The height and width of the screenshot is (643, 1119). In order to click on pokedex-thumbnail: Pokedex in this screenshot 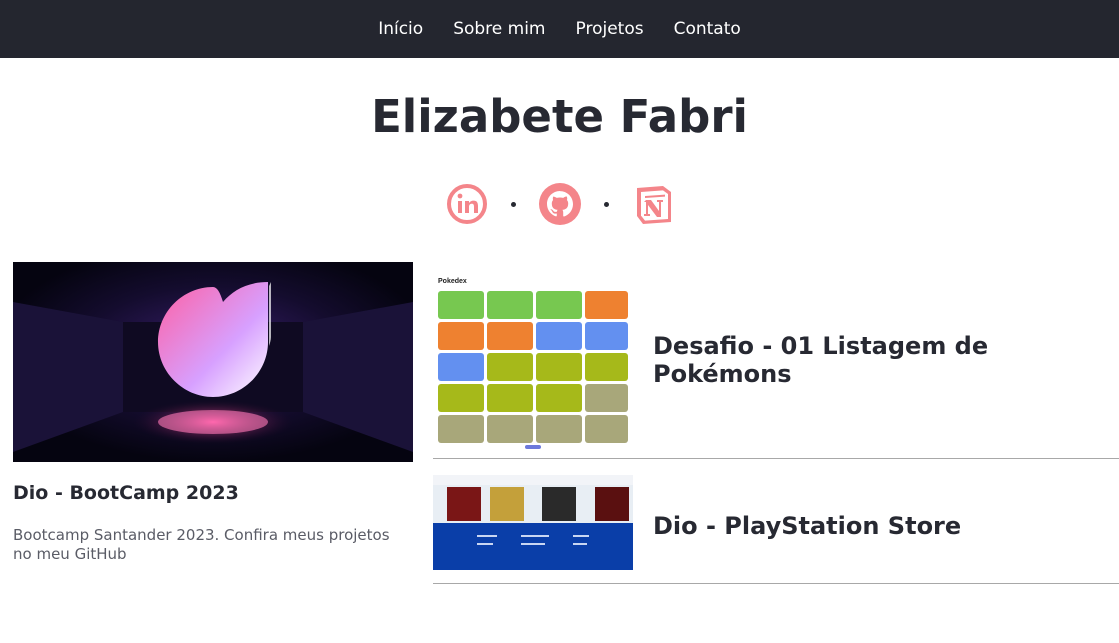, I will do `click(533, 360)`.